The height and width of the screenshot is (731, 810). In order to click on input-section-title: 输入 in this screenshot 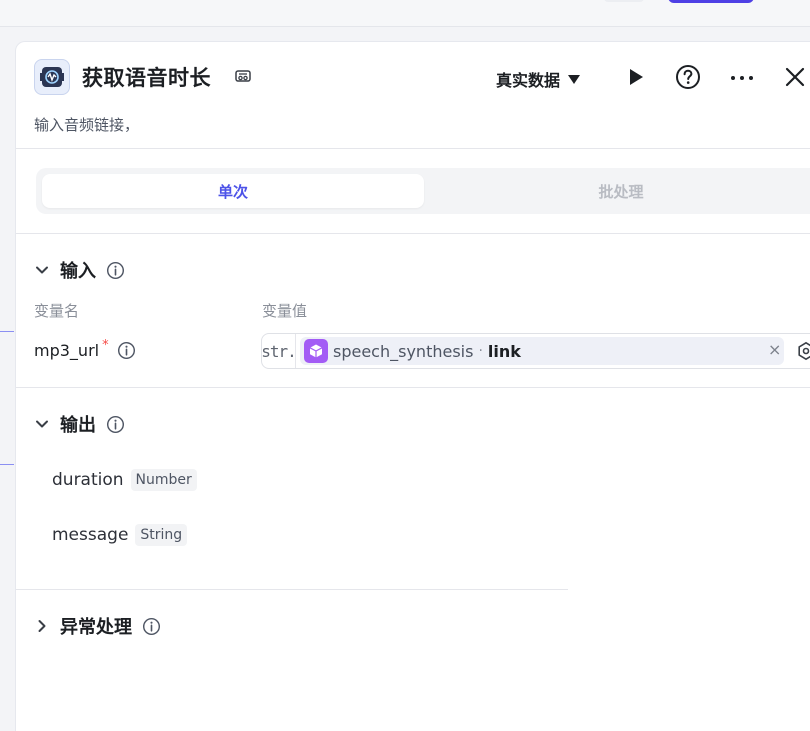, I will do `click(78, 271)`.